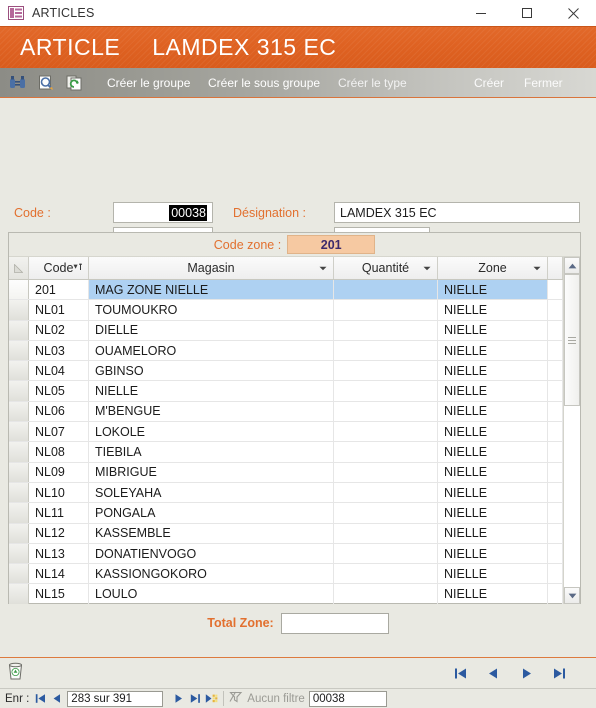  I want to click on filter-status: Aucun filtre, so click(267, 698).